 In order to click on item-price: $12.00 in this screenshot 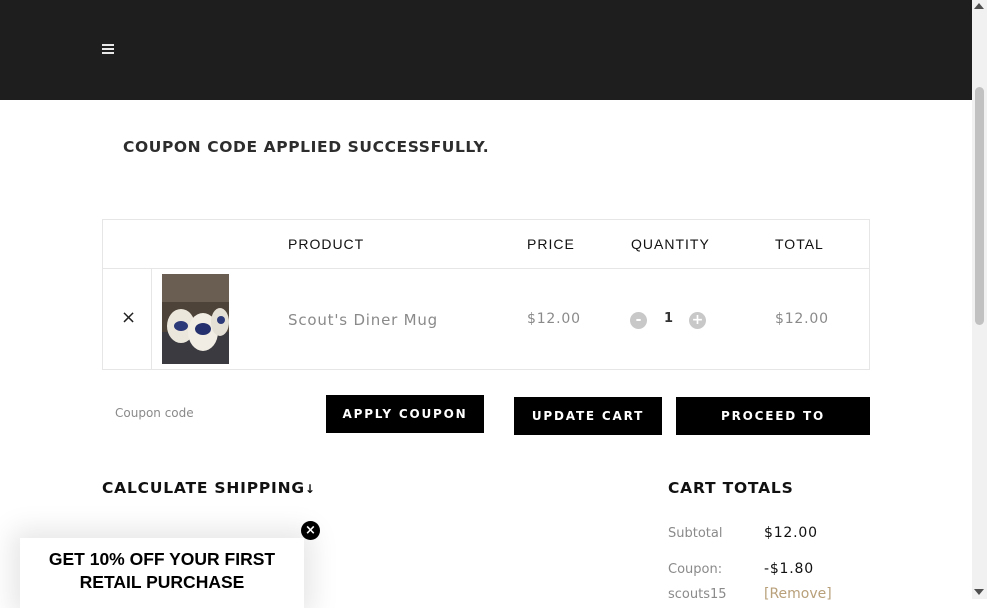, I will do `click(554, 319)`.